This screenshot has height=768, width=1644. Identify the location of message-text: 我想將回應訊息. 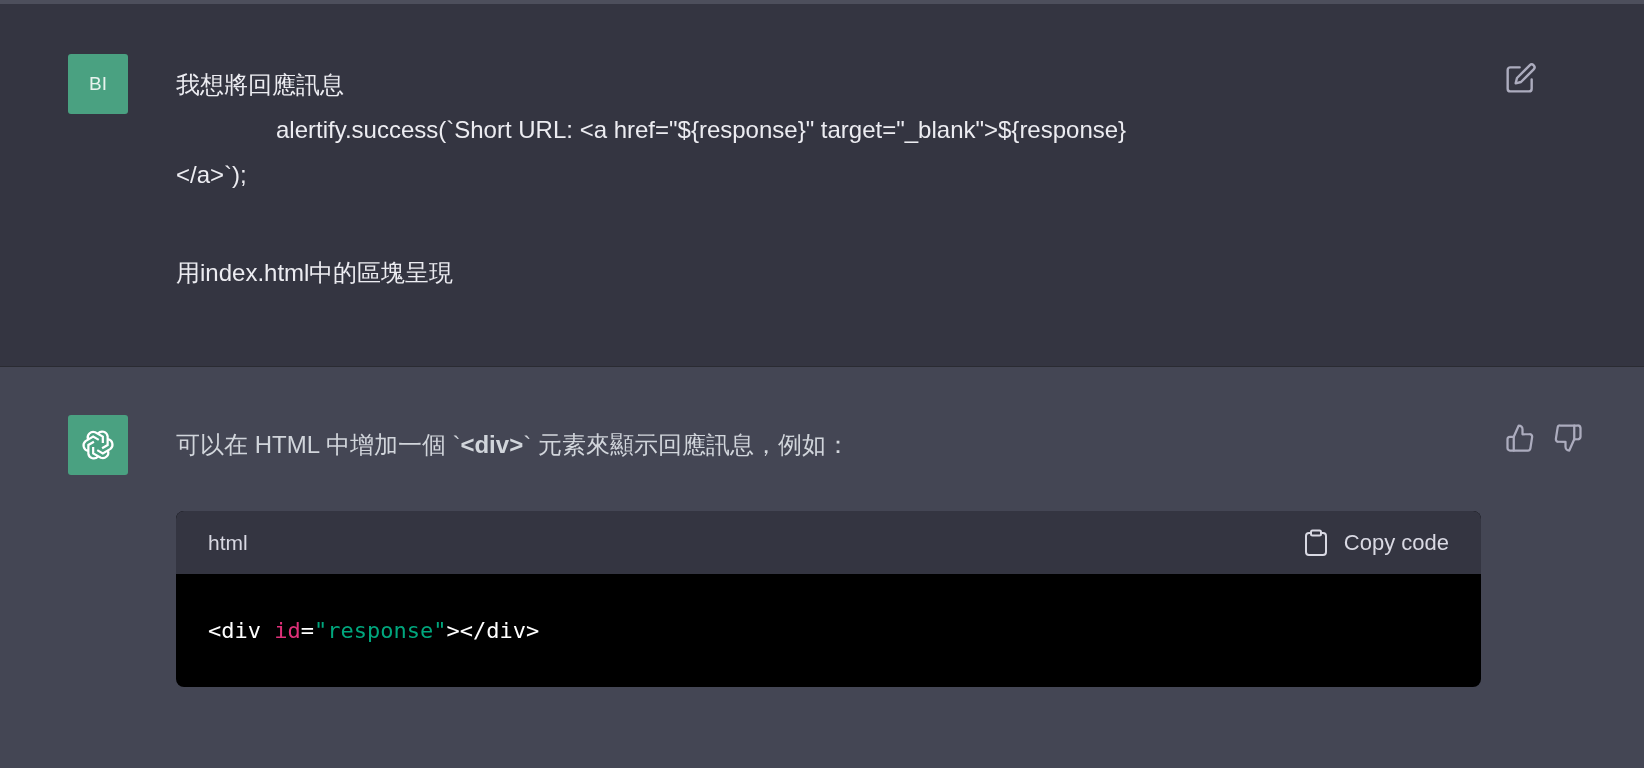
(260, 85).